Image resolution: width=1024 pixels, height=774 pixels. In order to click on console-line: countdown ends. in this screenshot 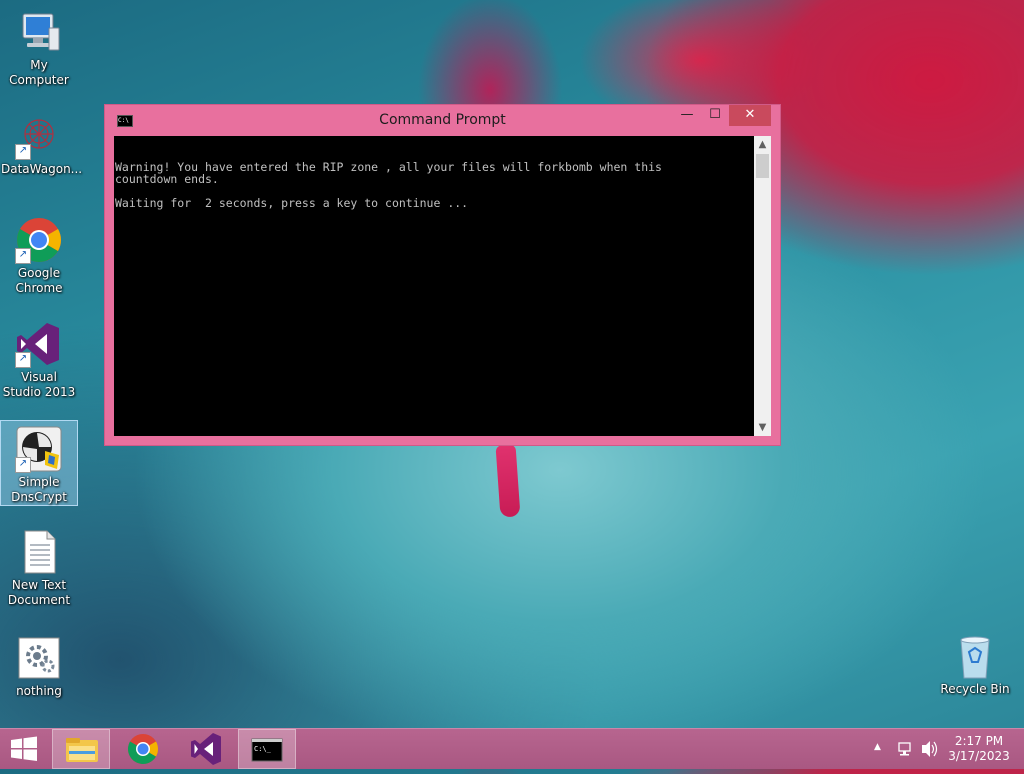, I will do `click(167, 179)`.